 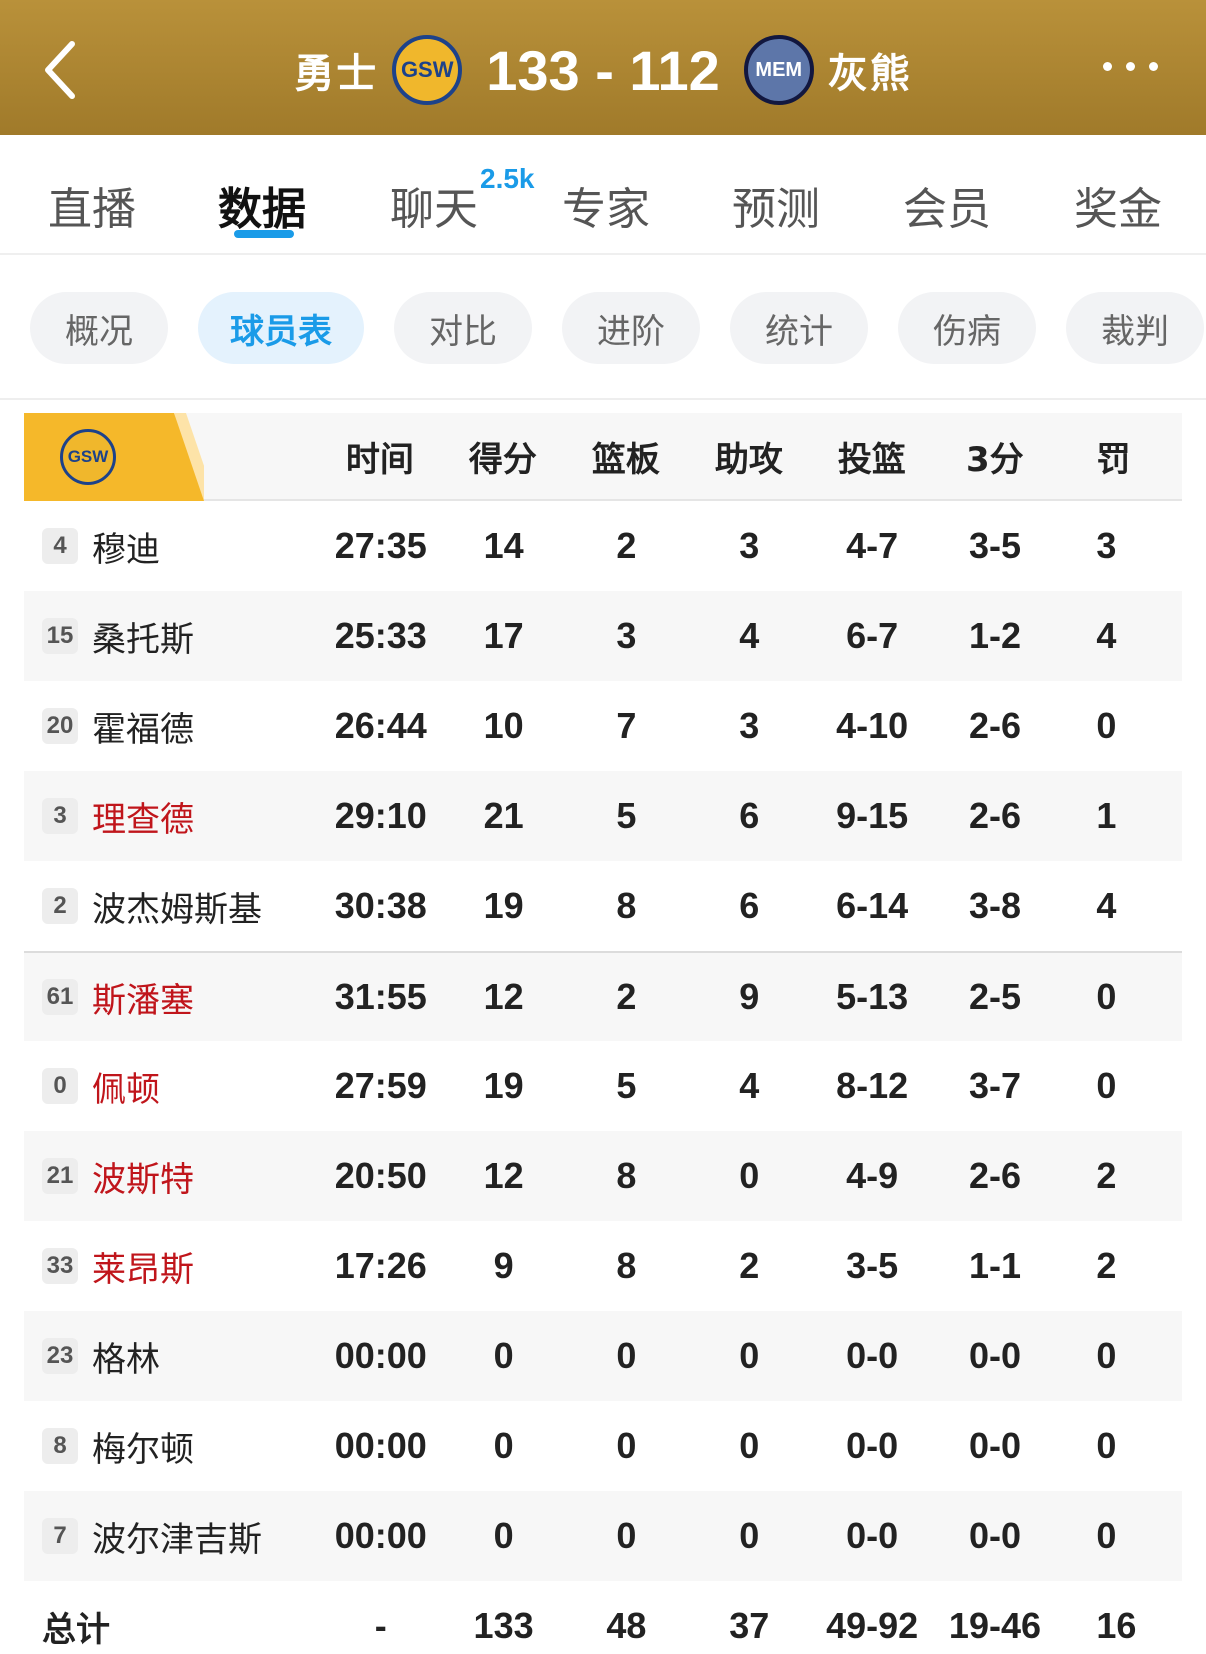 I want to click on stat-cell: 3-5, so click(x=994, y=545).